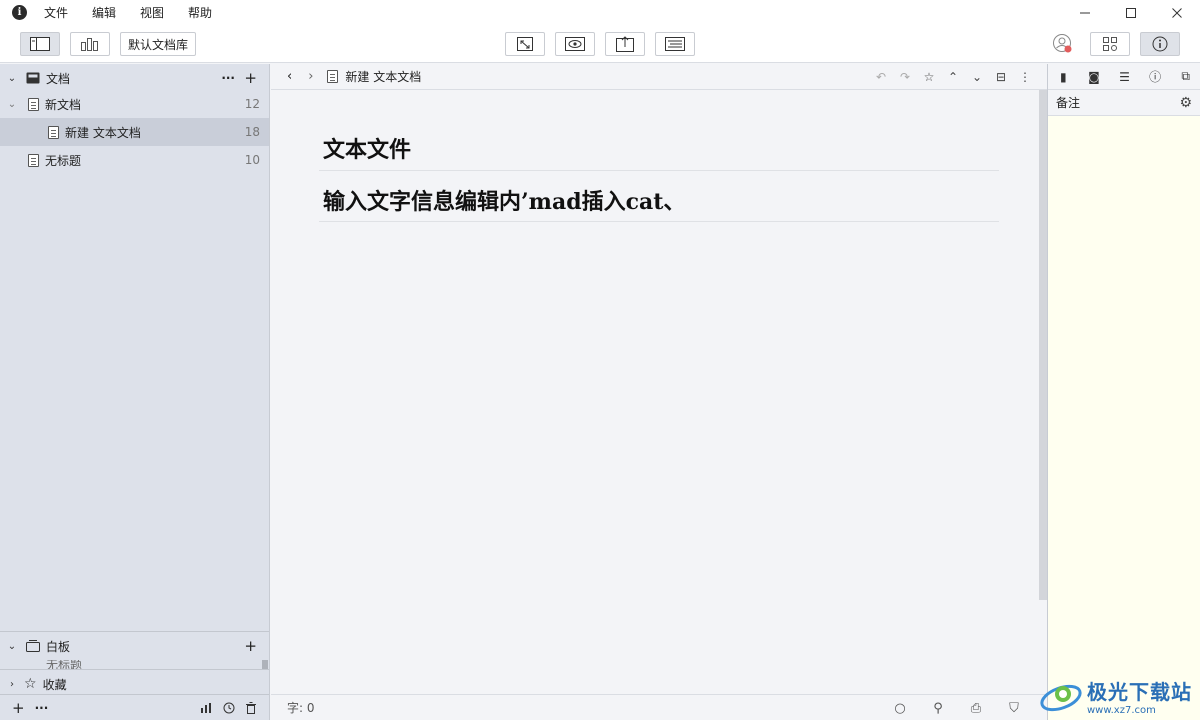 This screenshot has width=1200, height=720. What do you see at coordinates (251, 707) in the screenshot?
I see `trash-icon` at bounding box center [251, 707].